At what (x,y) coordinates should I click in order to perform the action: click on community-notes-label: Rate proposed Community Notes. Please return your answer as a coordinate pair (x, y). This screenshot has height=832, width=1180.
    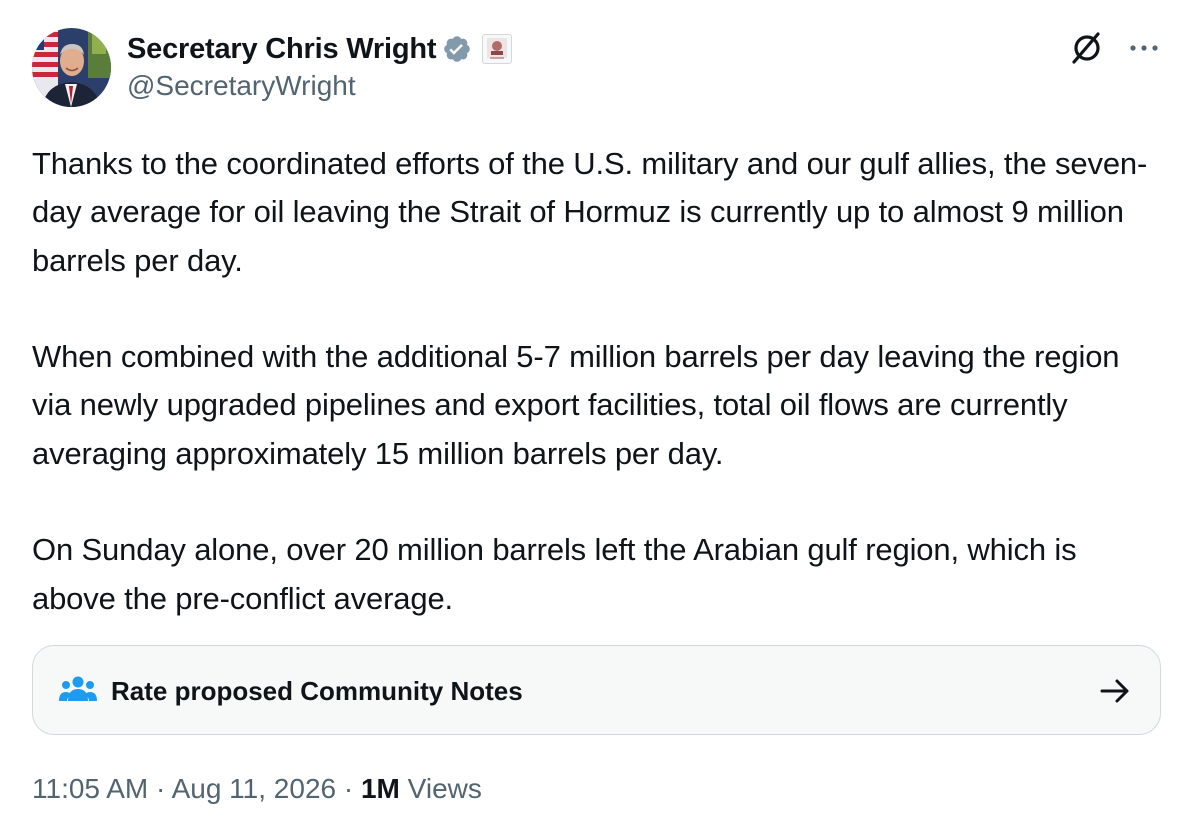
    Looking at the image, I should click on (317, 691).